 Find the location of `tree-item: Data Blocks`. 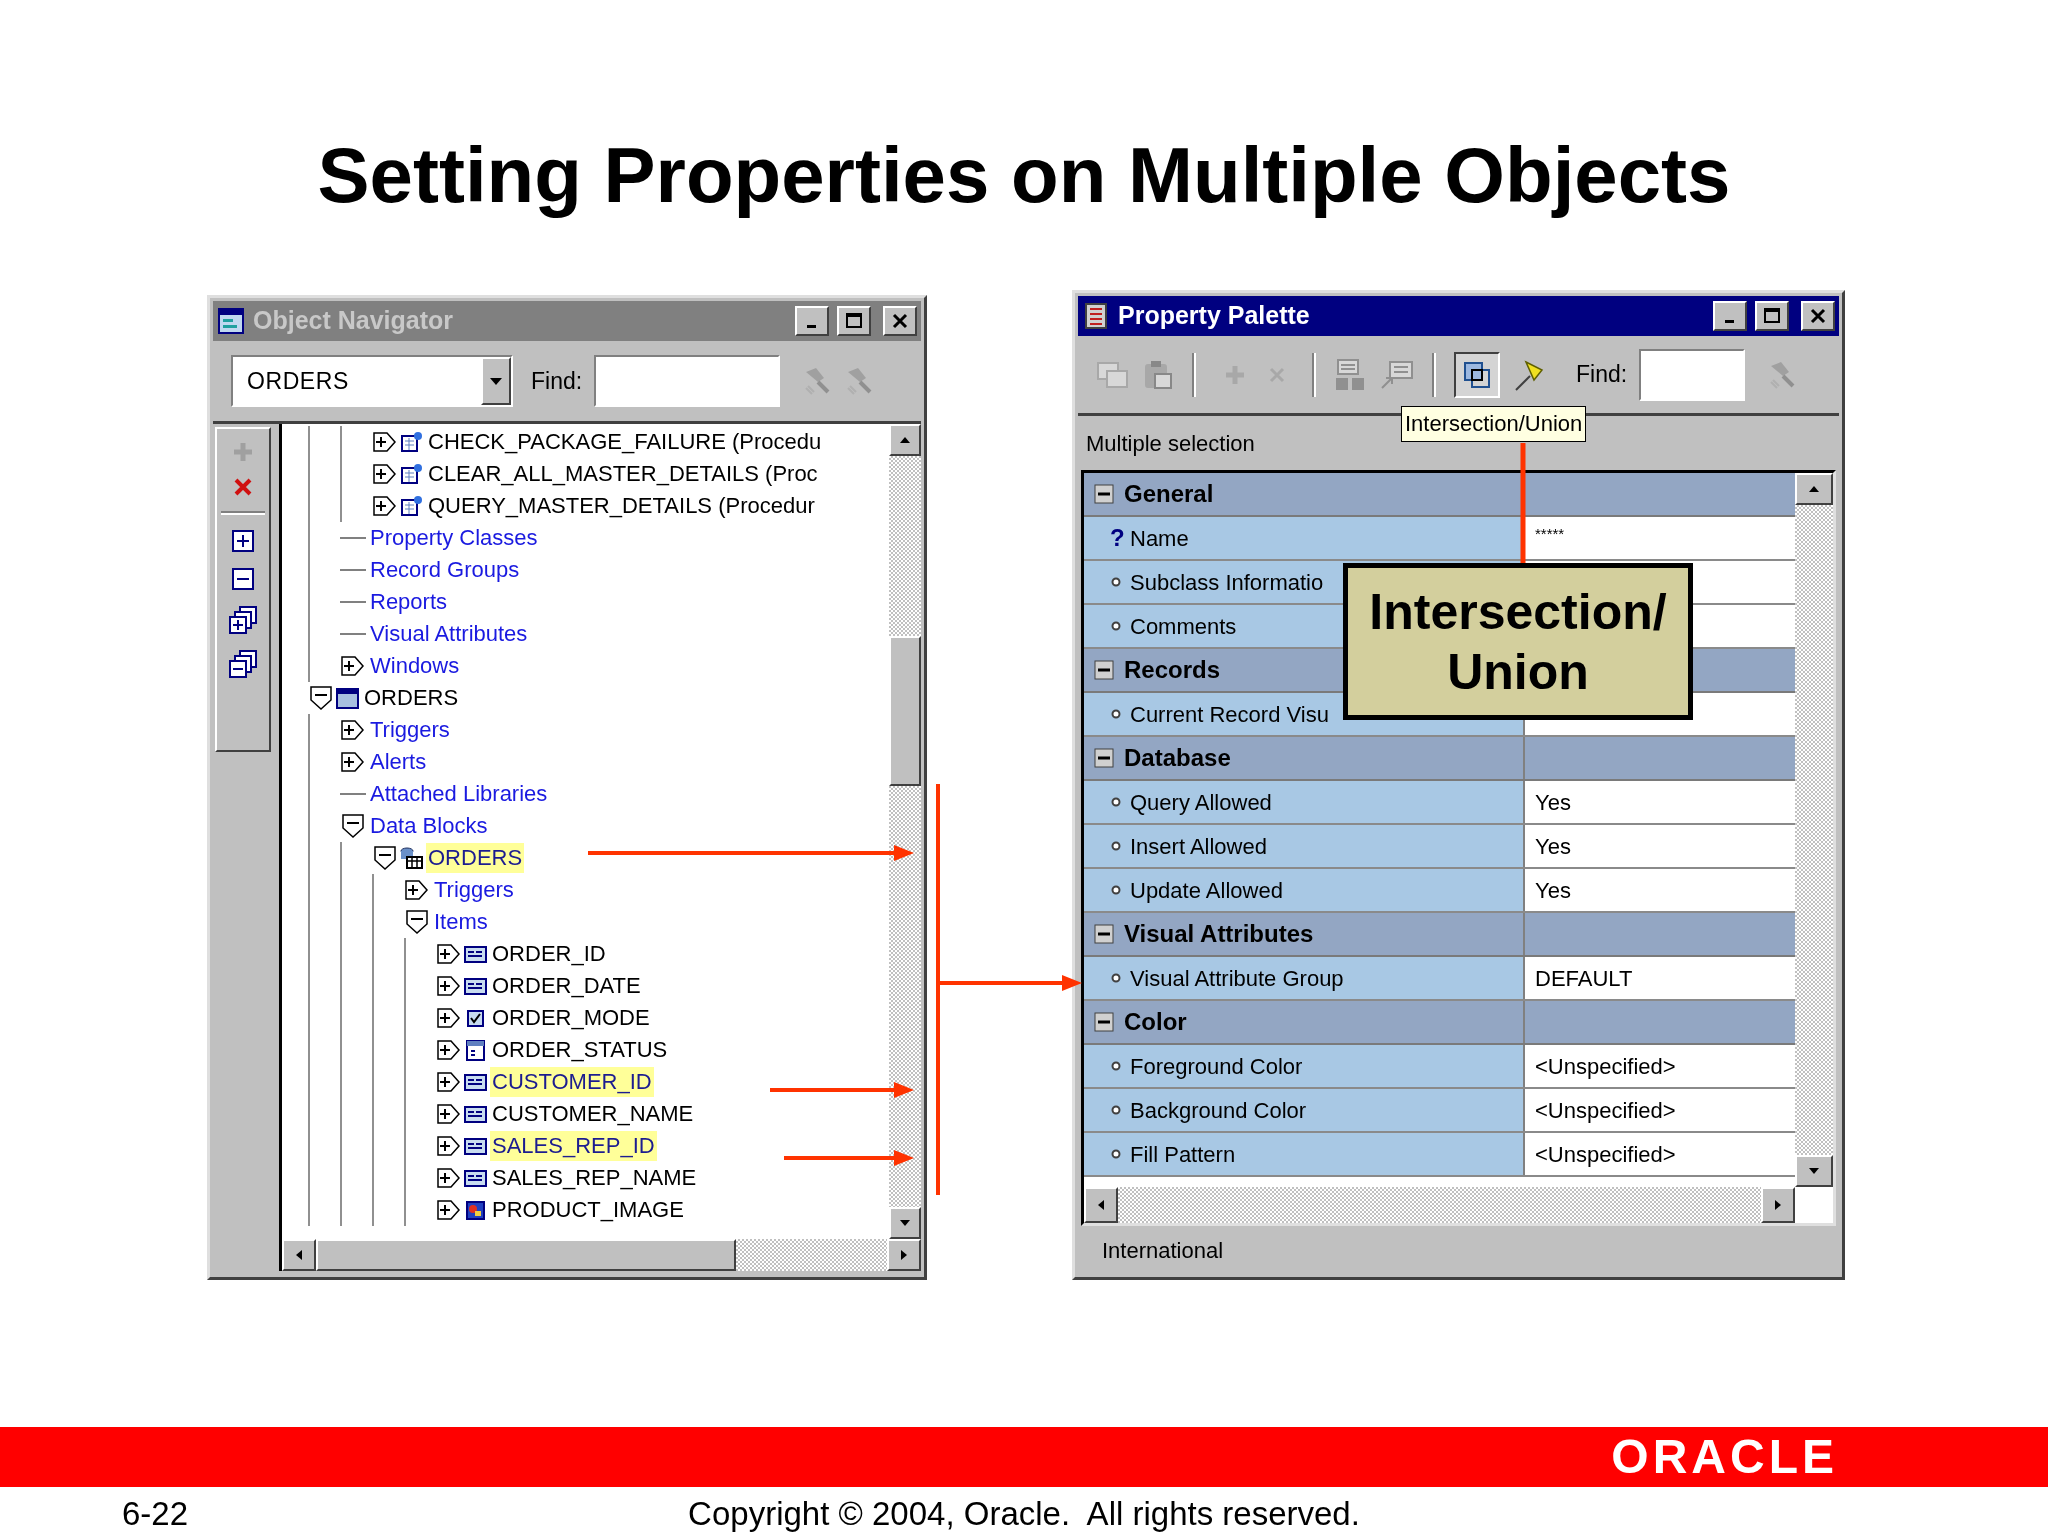

tree-item: Data Blocks is located at coordinates (429, 826).